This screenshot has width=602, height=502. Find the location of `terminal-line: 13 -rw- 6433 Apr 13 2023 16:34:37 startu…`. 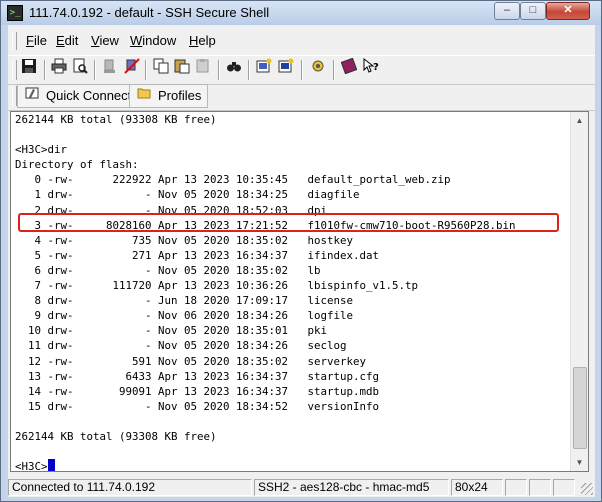

terminal-line: 13 -rw- 6433 Apr 13 2023 16:34:37 startu… is located at coordinates (197, 376).